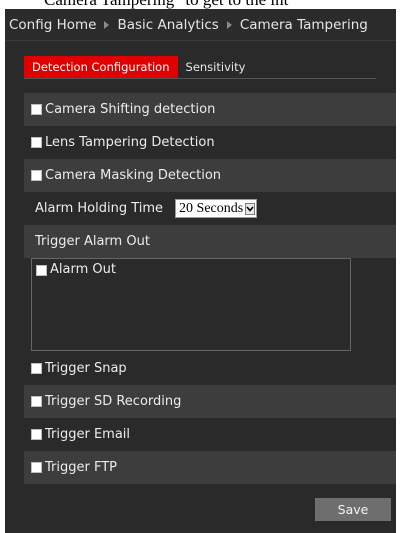 This screenshot has height=533, width=400. What do you see at coordinates (52, 25) in the screenshot?
I see `breadcrumb-config-home: Config Home` at bounding box center [52, 25].